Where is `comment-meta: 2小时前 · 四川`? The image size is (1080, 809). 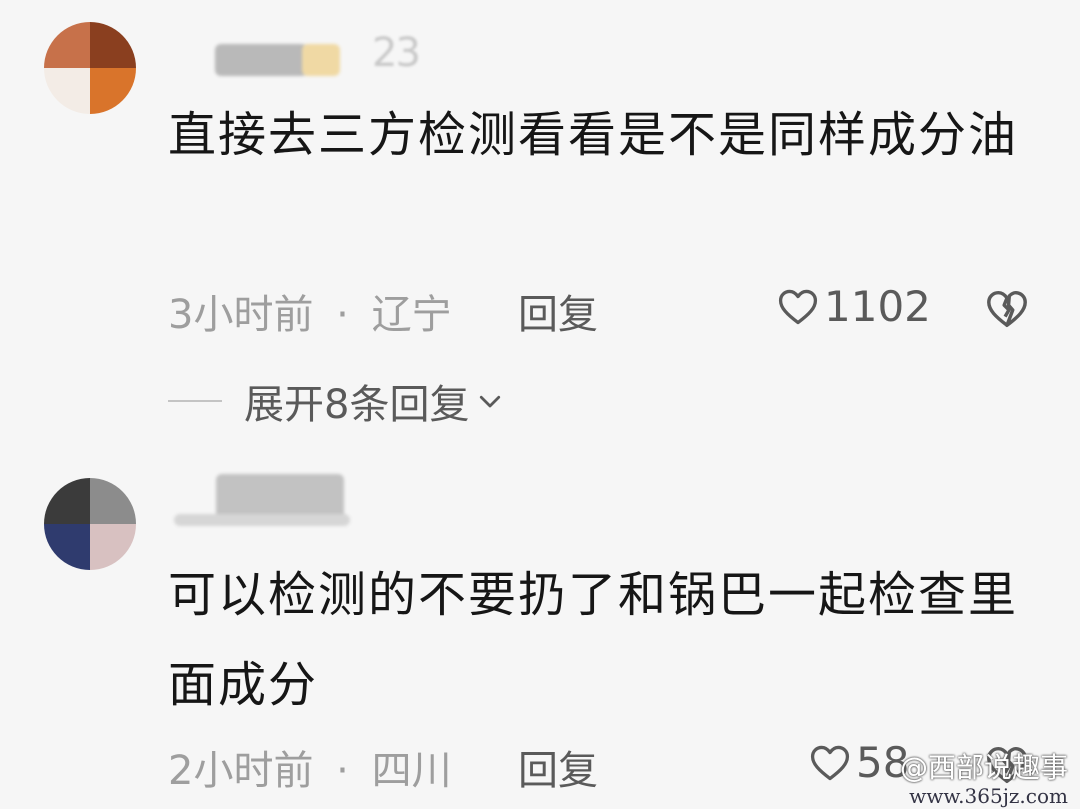 comment-meta: 2小时前 · 四川 is located at coordinates (310, 767).